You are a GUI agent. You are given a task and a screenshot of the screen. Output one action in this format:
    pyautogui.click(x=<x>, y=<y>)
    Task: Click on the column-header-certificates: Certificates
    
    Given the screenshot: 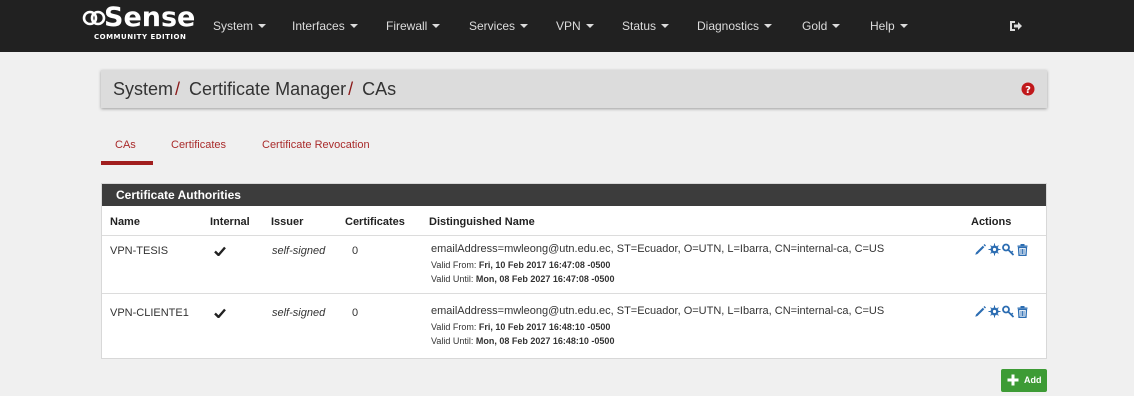 What is the action you would take?
    pyautogui.click(x=375, y=222)
    